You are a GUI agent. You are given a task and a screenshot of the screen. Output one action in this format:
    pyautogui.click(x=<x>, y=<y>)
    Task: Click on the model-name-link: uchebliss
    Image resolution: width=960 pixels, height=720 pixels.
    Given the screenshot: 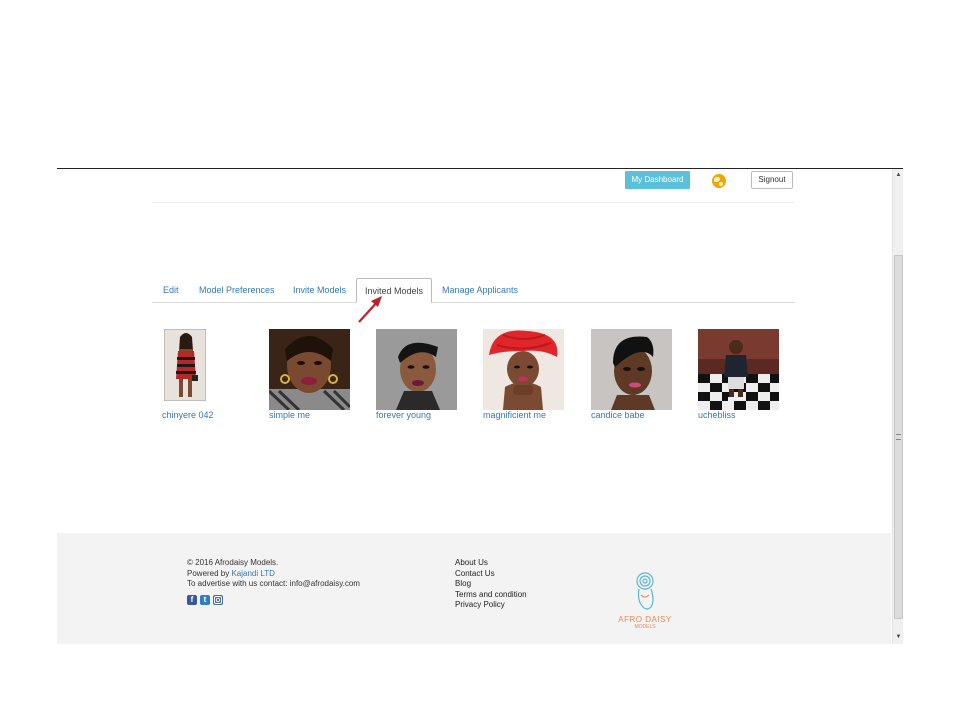 What is the action you would take?
    pyautogui.click(x=717, y=415)
    